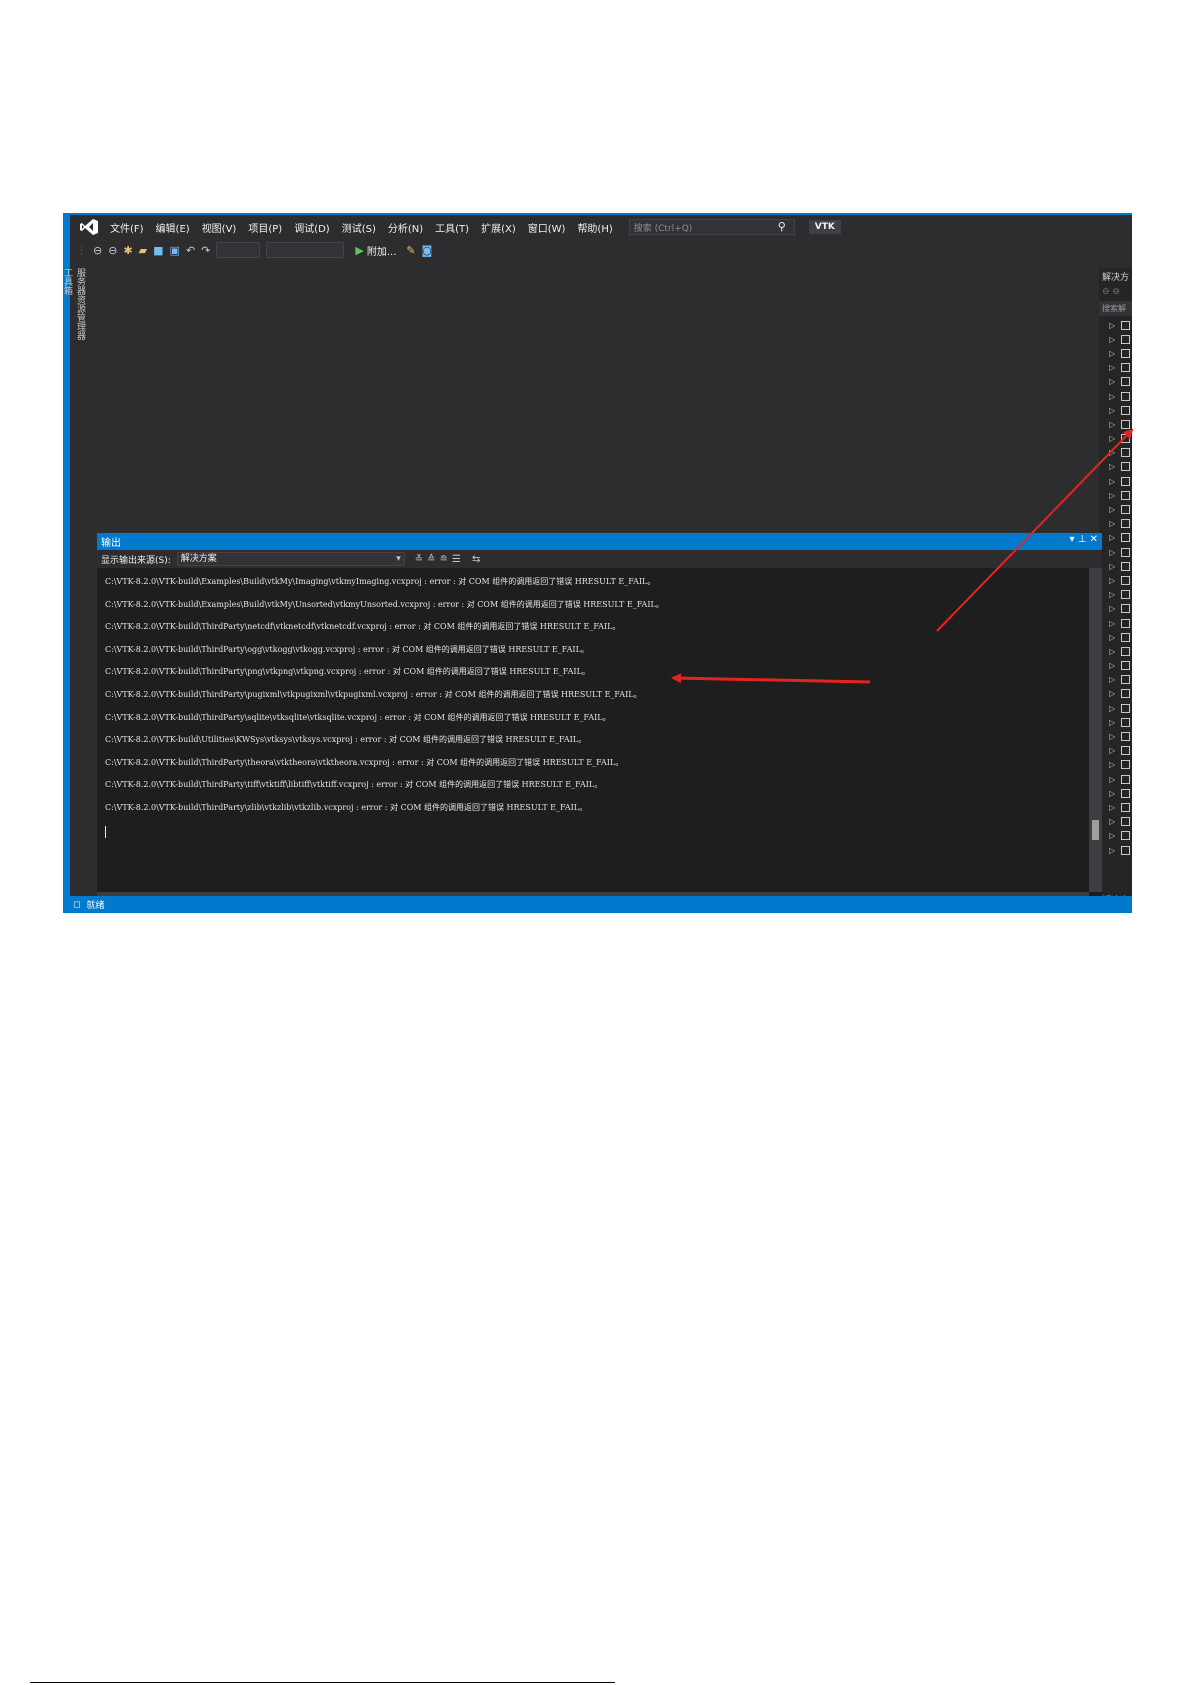 The width and height of the screenshot is (1191, 1685). Describe the element at coordinates (175, 250) in the screenshot. I see `save-all-icon: ▣` at that location.